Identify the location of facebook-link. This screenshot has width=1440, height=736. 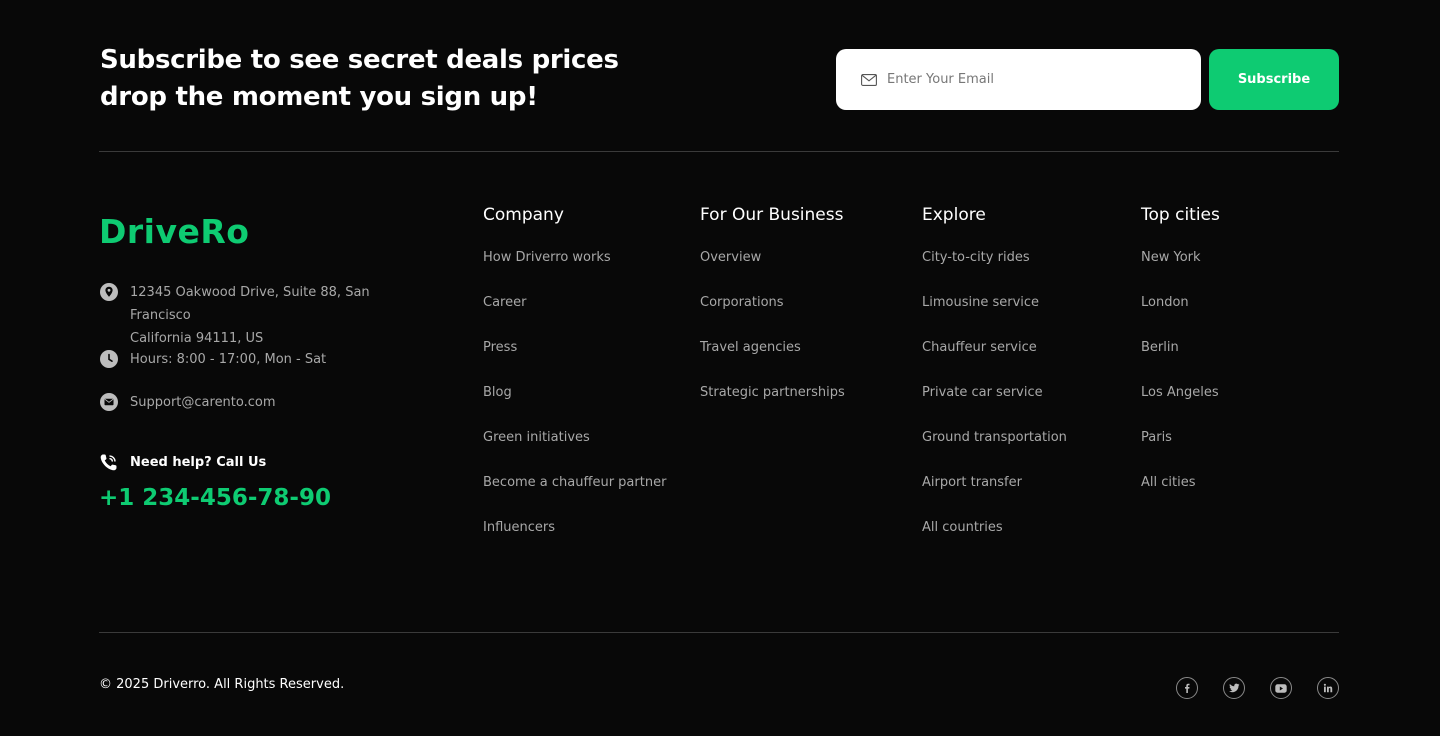
(1187, 688).